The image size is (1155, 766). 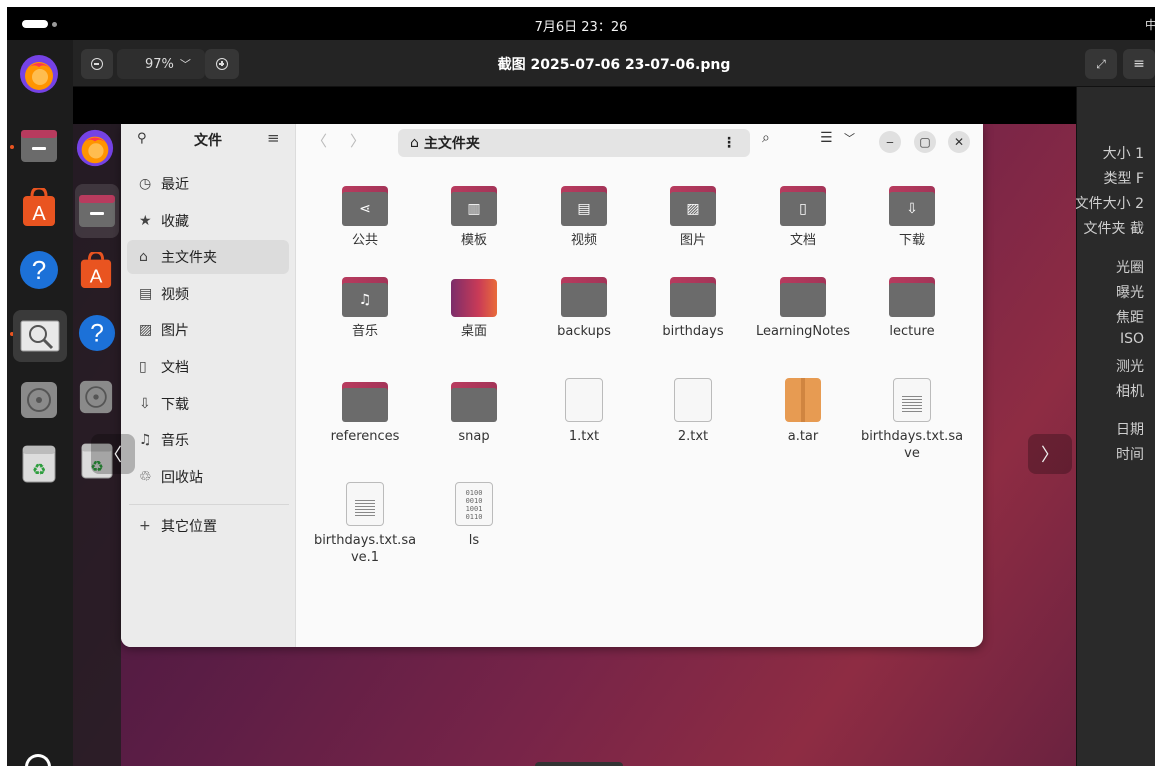 What do you see at coordinates (208, 184) in the screenshot?
I see `sidebar-item-recent: ◷ 最近` at bounding box center [208, 184].